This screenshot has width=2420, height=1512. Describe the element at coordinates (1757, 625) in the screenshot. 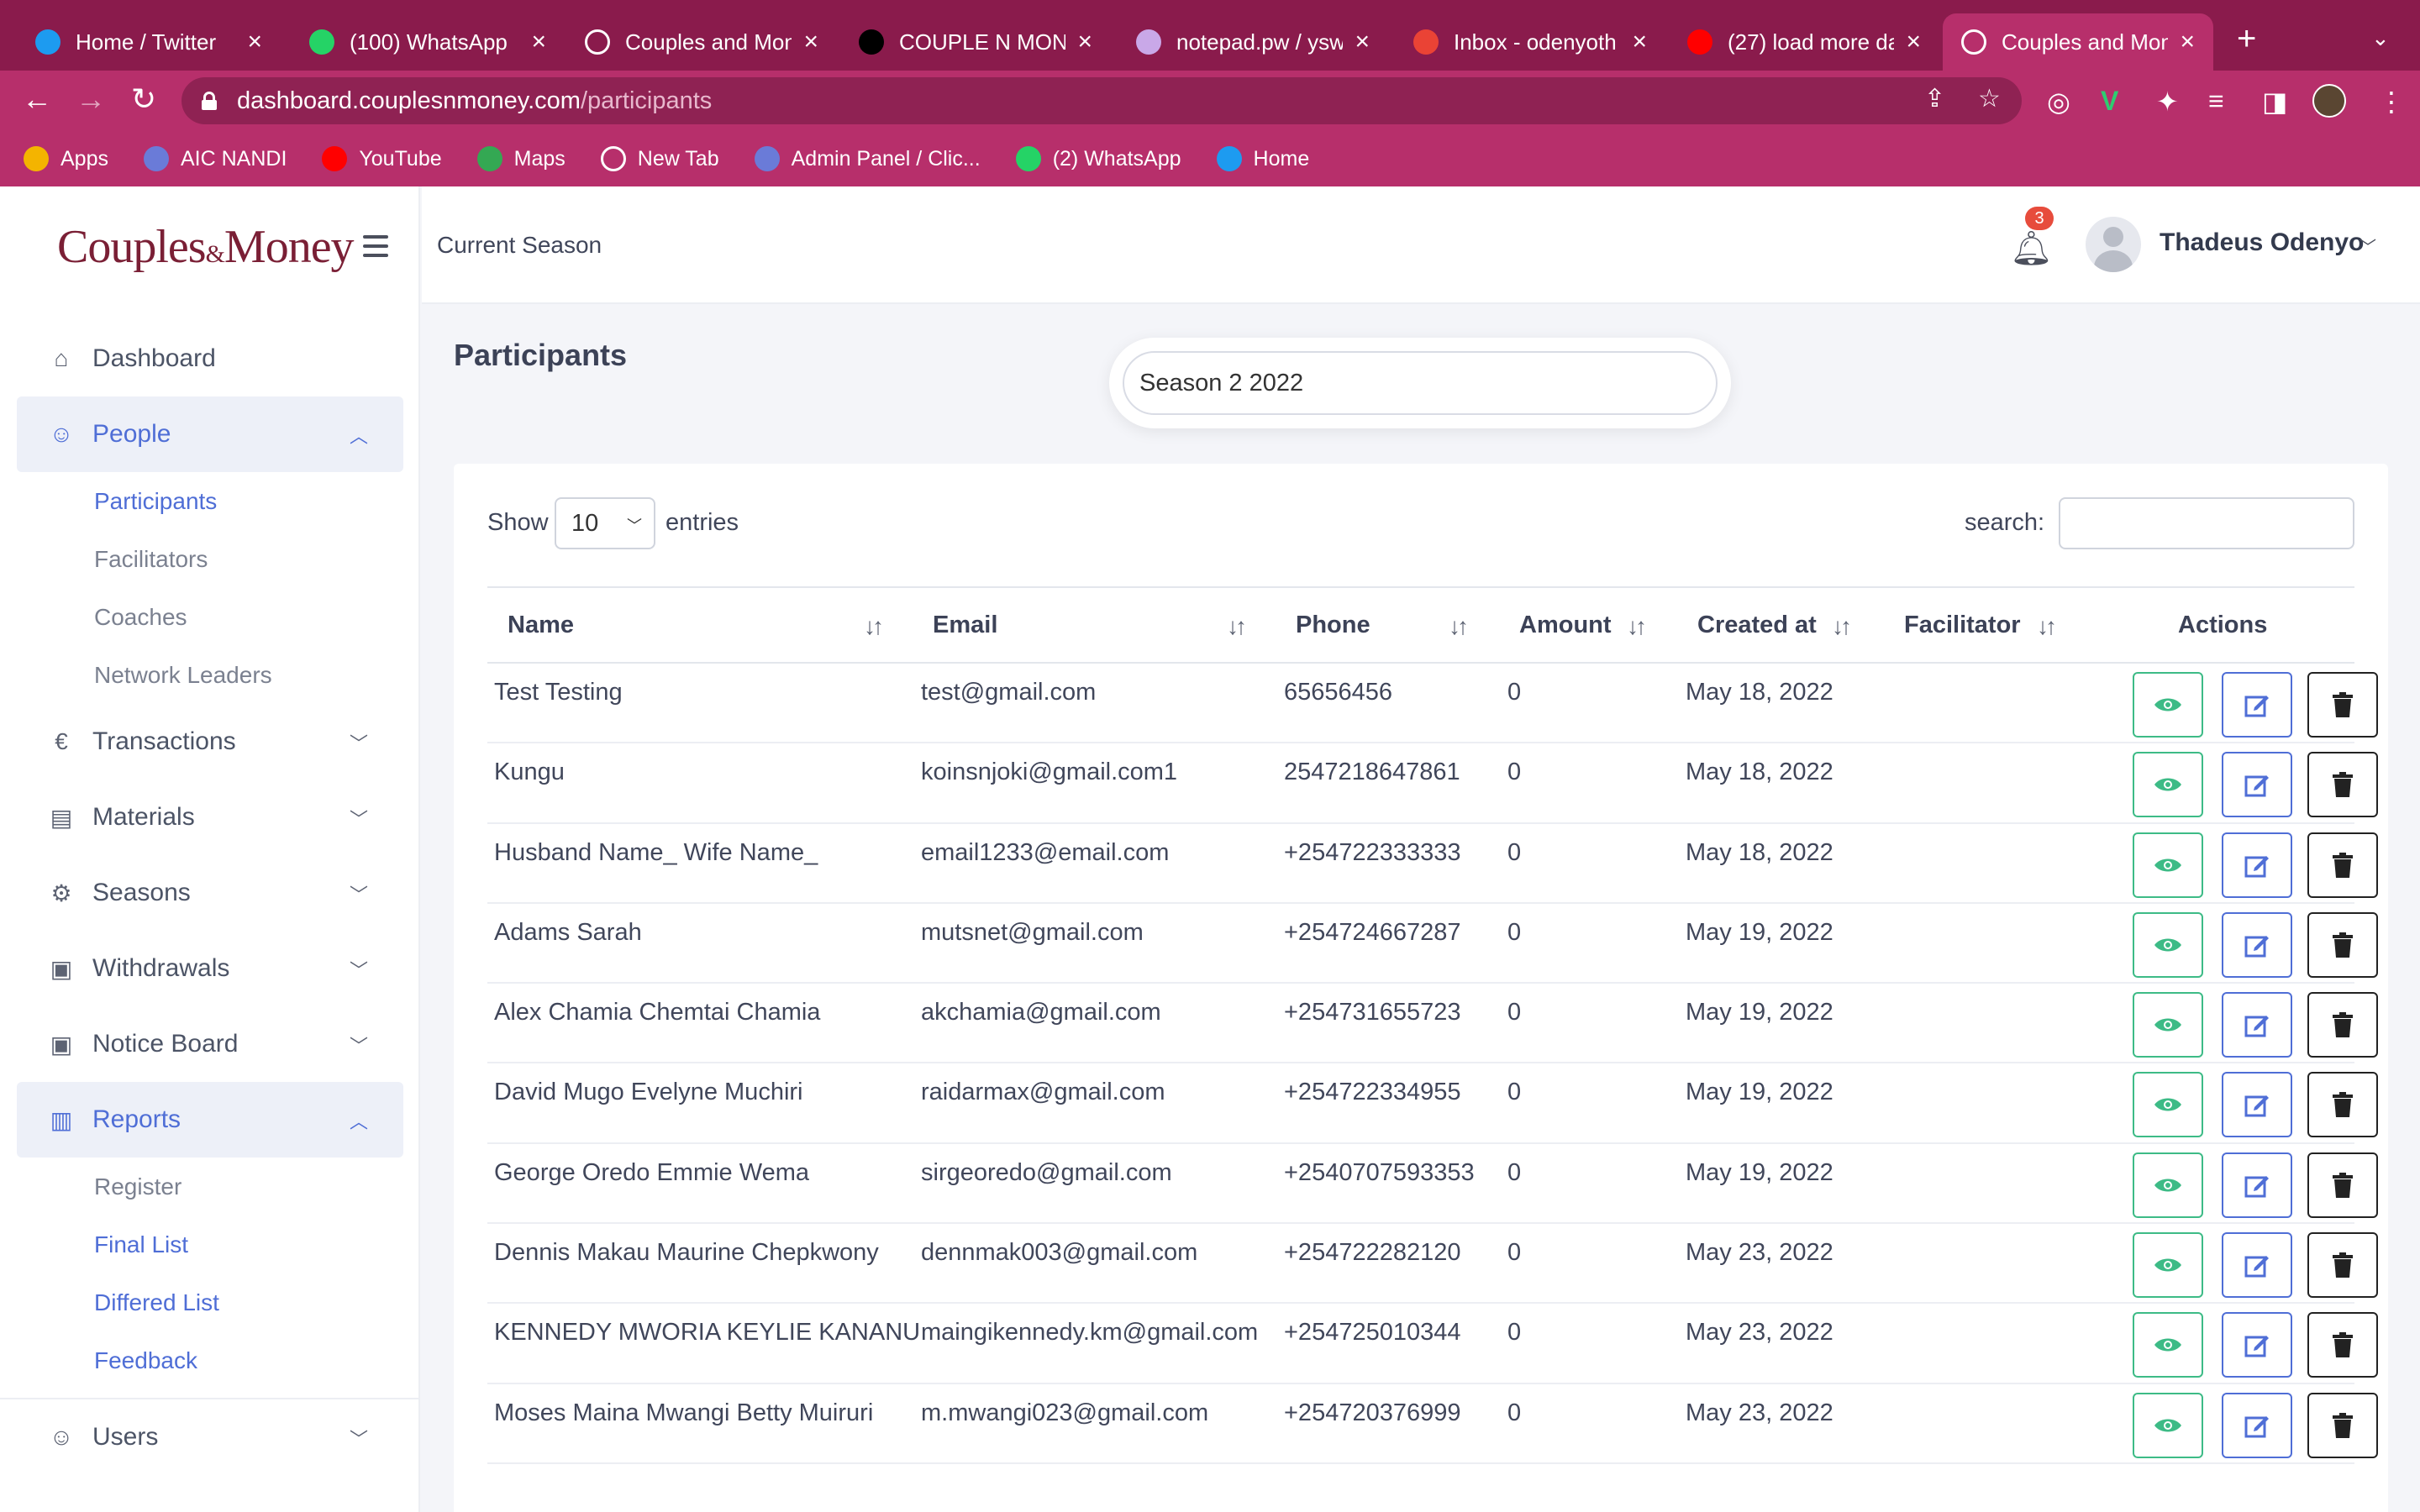

I see `column-header-created-at: Created at` at that location.